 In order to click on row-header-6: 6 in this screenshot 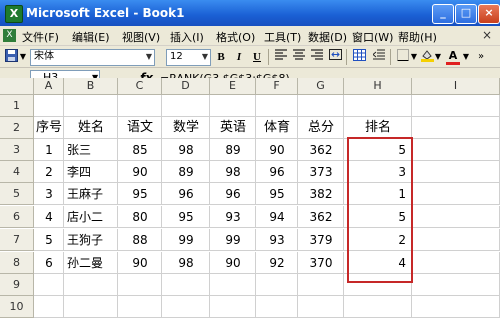, I will do `click(17, 217)`.